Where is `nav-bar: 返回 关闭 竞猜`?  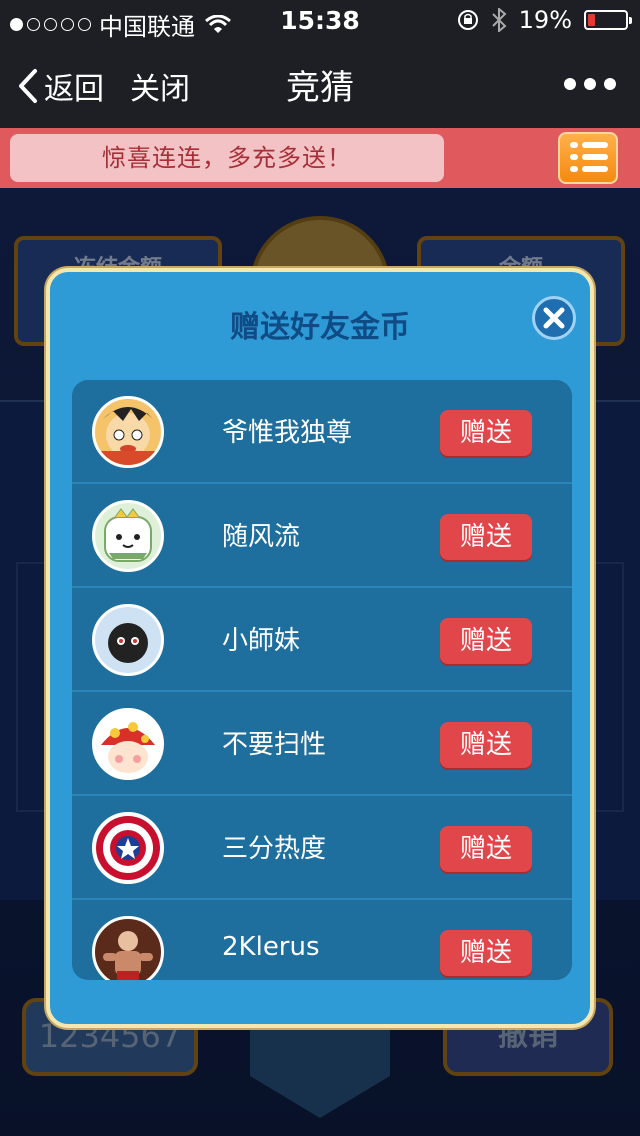 nav-bar: 返回 关闭 竞猜 is located at coordinates (320, 84).